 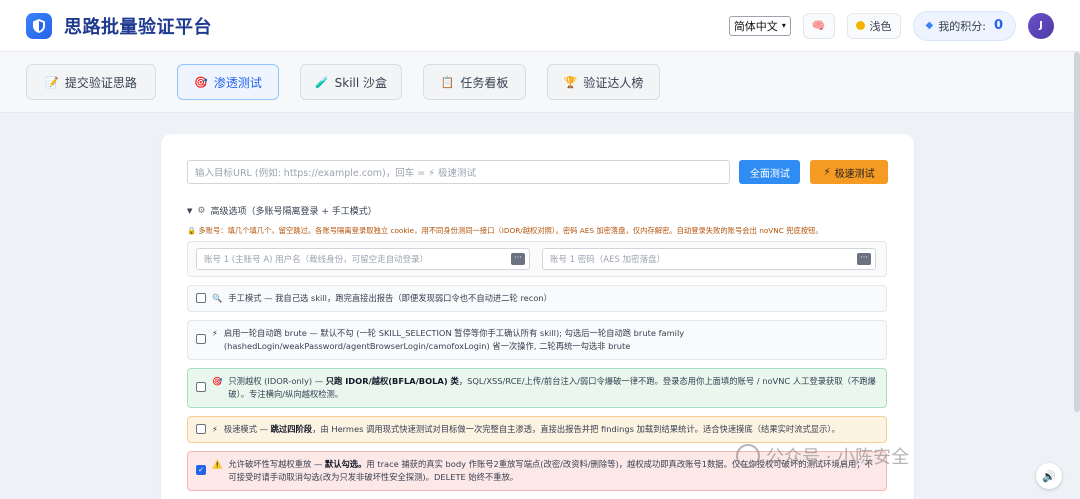 I want to click on option-bold: 只跑 IDOR/越权(BFLA/BOLA) 类, so click(x=392, y=381).